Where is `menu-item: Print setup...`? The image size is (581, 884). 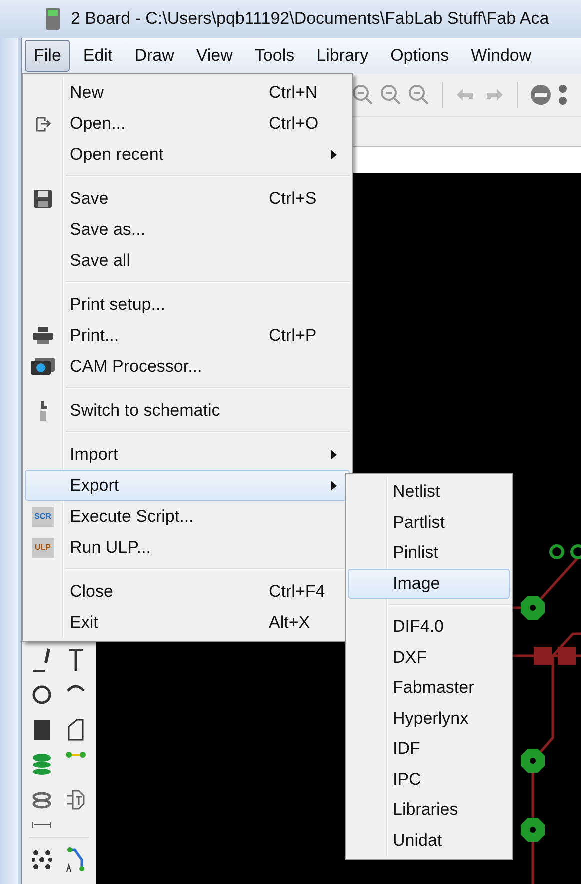
menu-item: Print setup... is located at coordinates (187, 304).